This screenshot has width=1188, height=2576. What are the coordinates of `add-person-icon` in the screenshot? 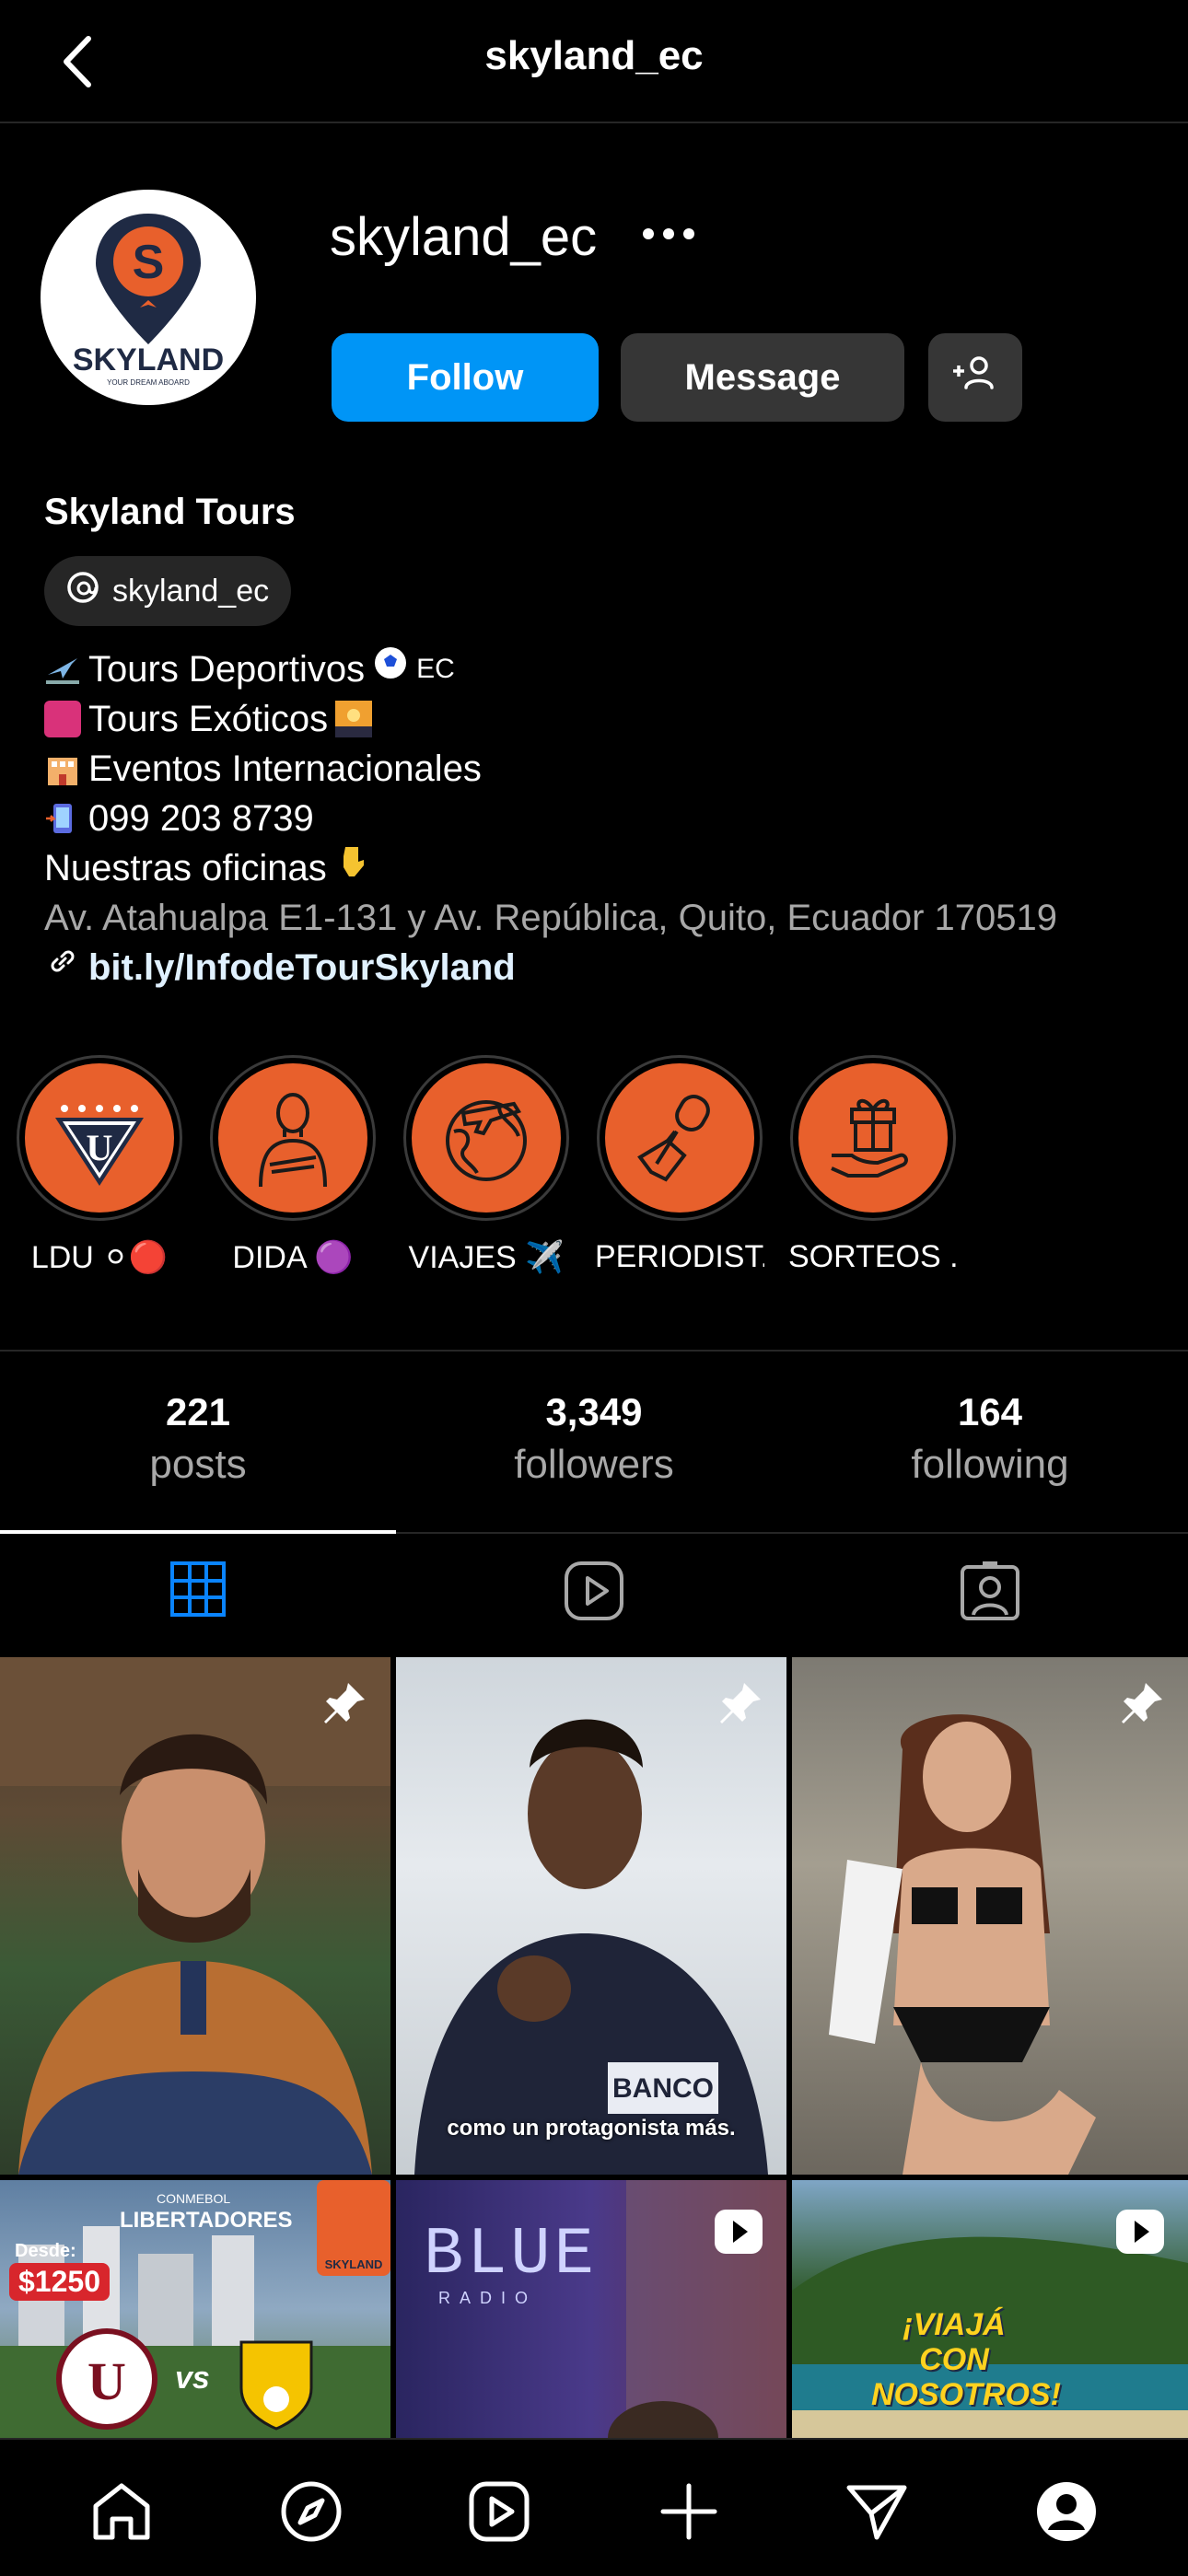 It's located at (975, 377).